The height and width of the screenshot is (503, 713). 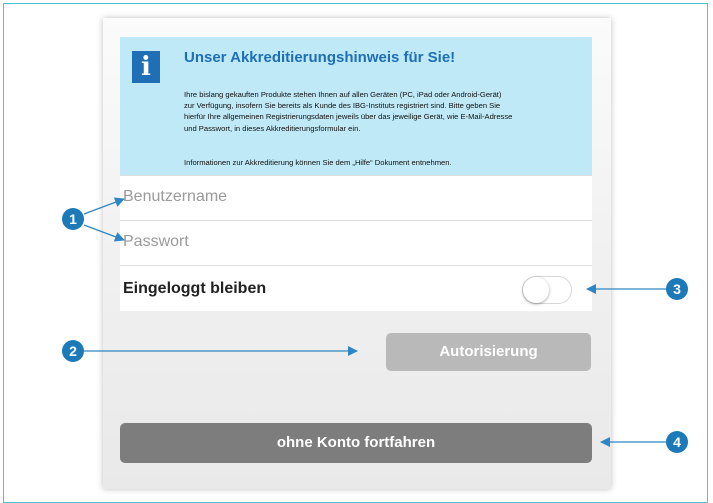 I want to click on callout-marker-2: 2, so click(x=73, y=351).